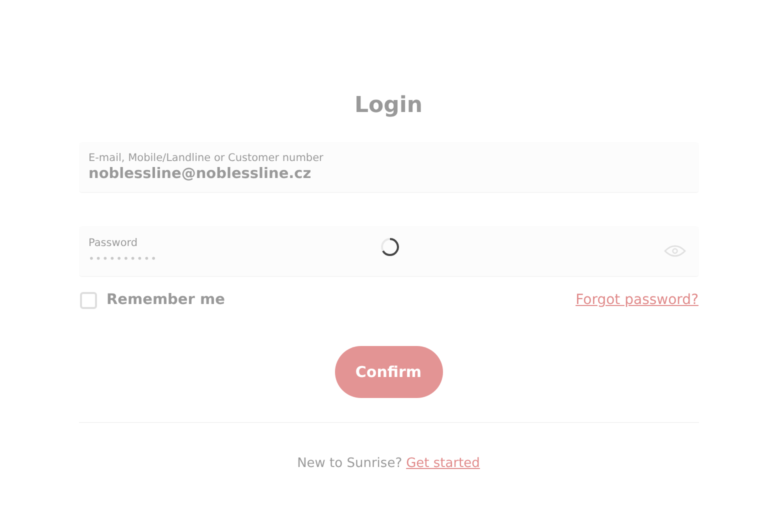  What do you see at coordinates (206, 158) in the screenshot?
I see `field-label: E-mail, Mobile/Landline or Customer number` at bounding box center [206, 158].